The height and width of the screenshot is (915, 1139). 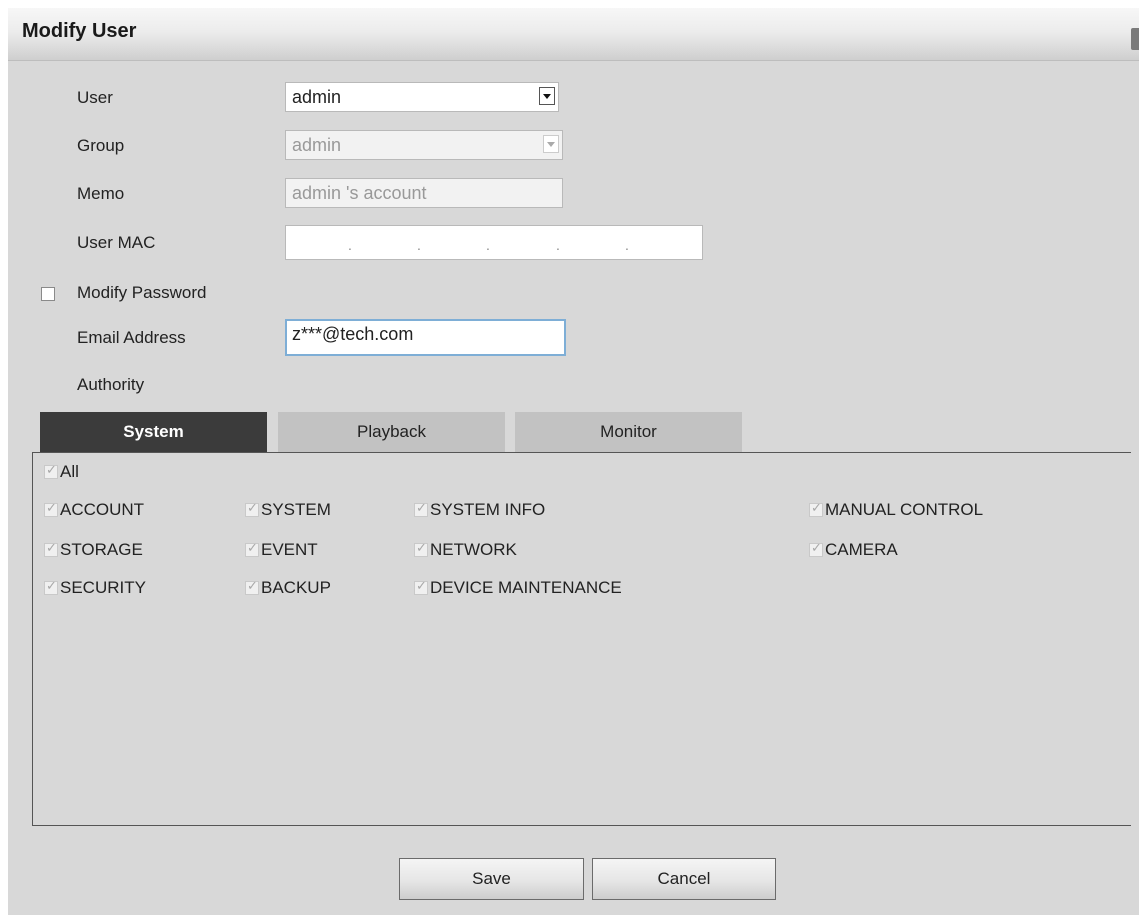 I want to click on permission-label: CAMERA, so click(x=861, y=549).